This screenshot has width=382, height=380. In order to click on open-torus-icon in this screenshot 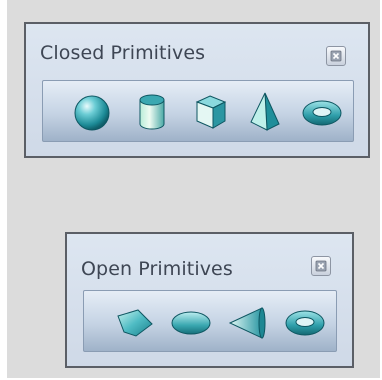, I will do `click(305, 322)`.